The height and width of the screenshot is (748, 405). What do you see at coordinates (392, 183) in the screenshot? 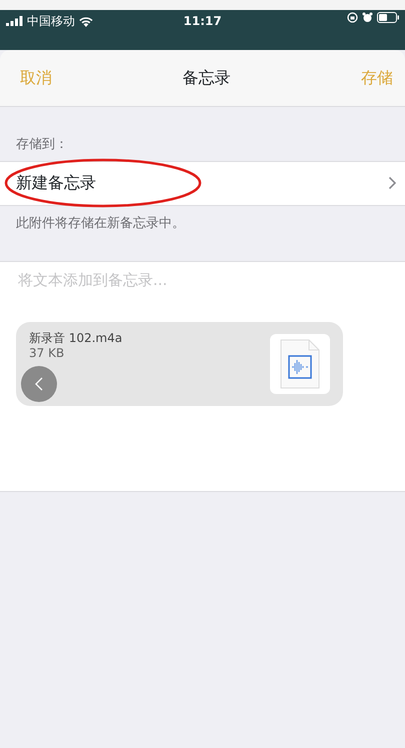
I see `chevron-icon` at bounding box center [392, 183].